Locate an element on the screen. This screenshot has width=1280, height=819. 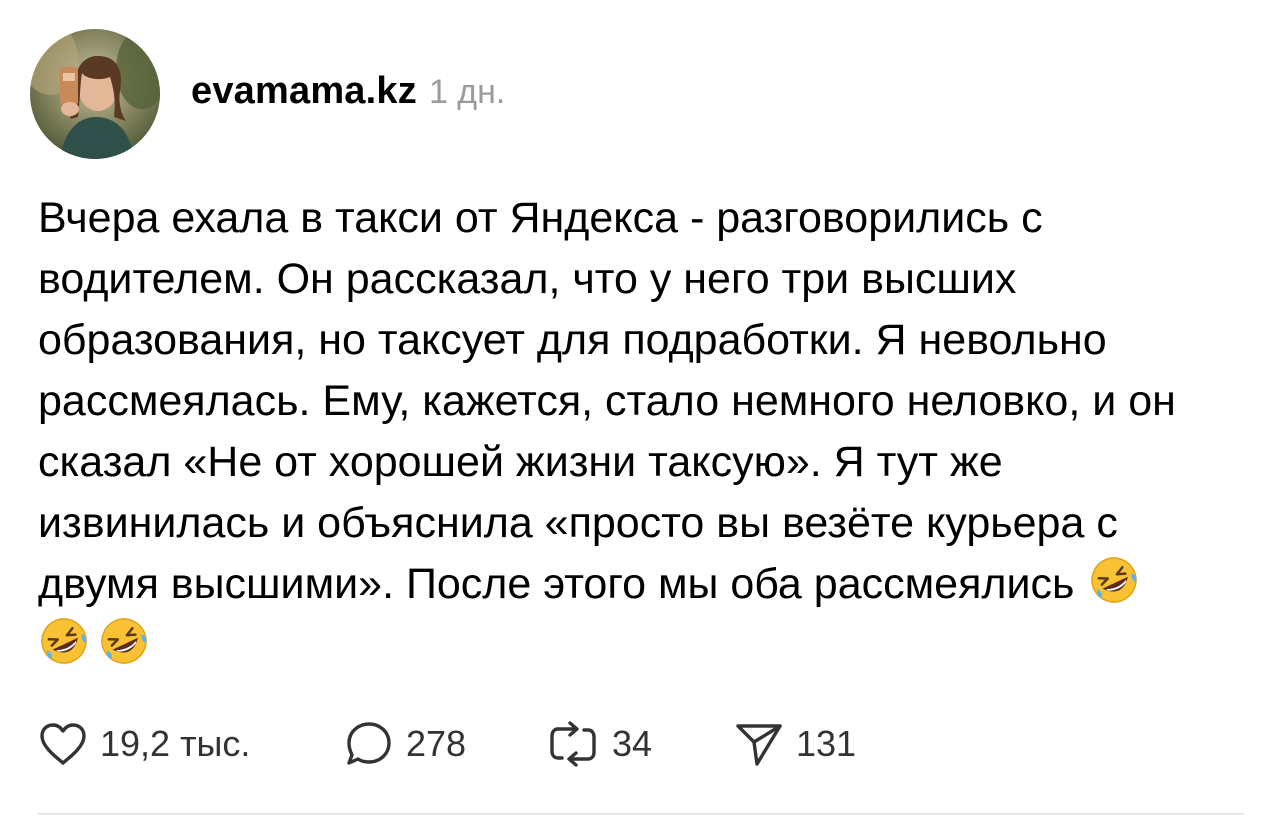
author-username: evamama.kz is located at coordinates (304, 91).